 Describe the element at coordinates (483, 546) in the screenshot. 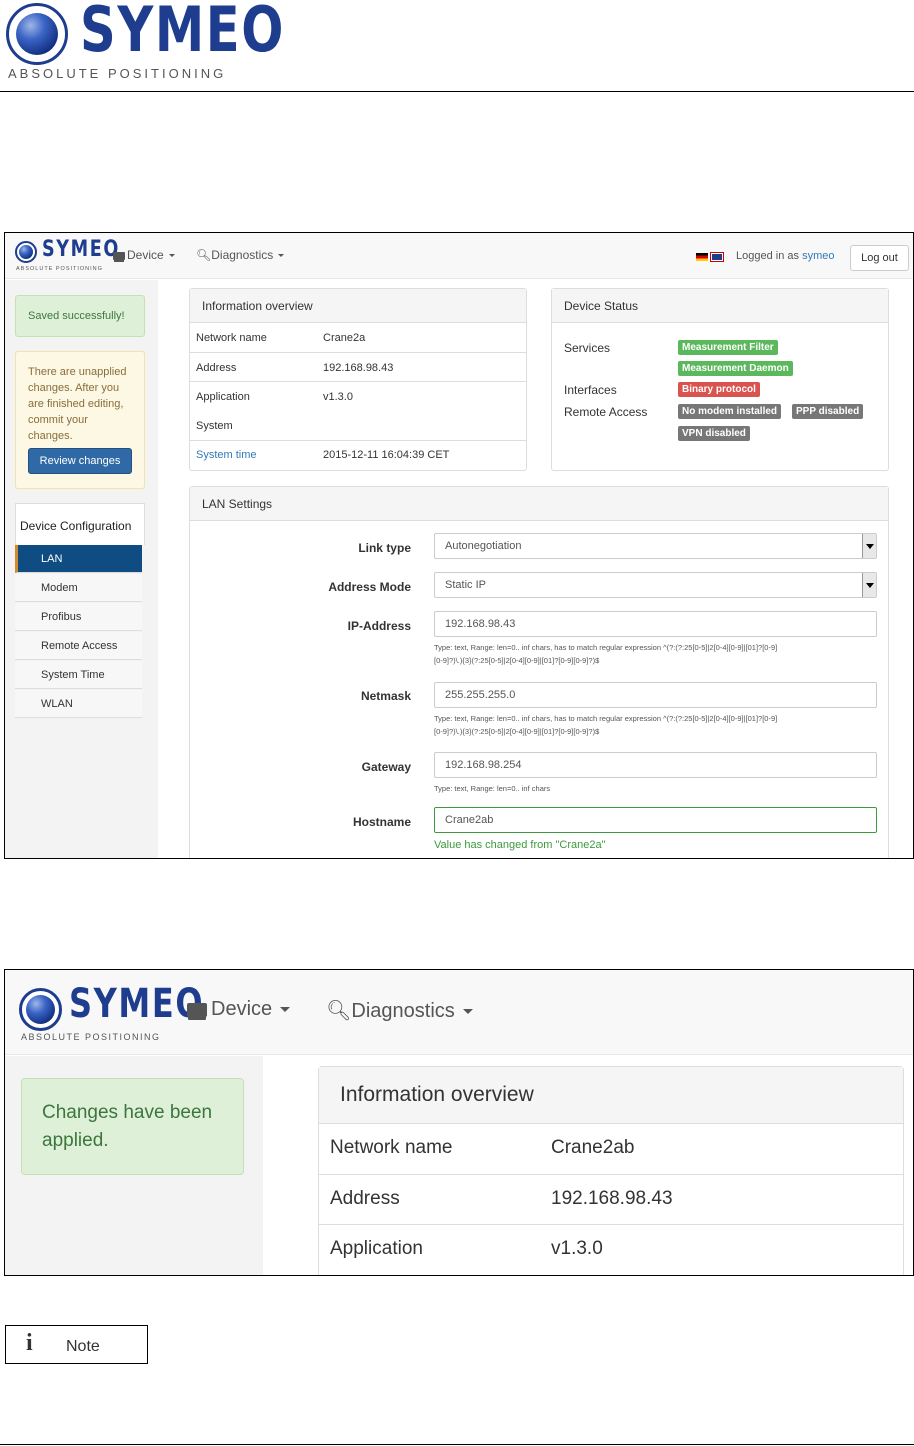

I see `link-type-value: Autonegotiation` at that location.